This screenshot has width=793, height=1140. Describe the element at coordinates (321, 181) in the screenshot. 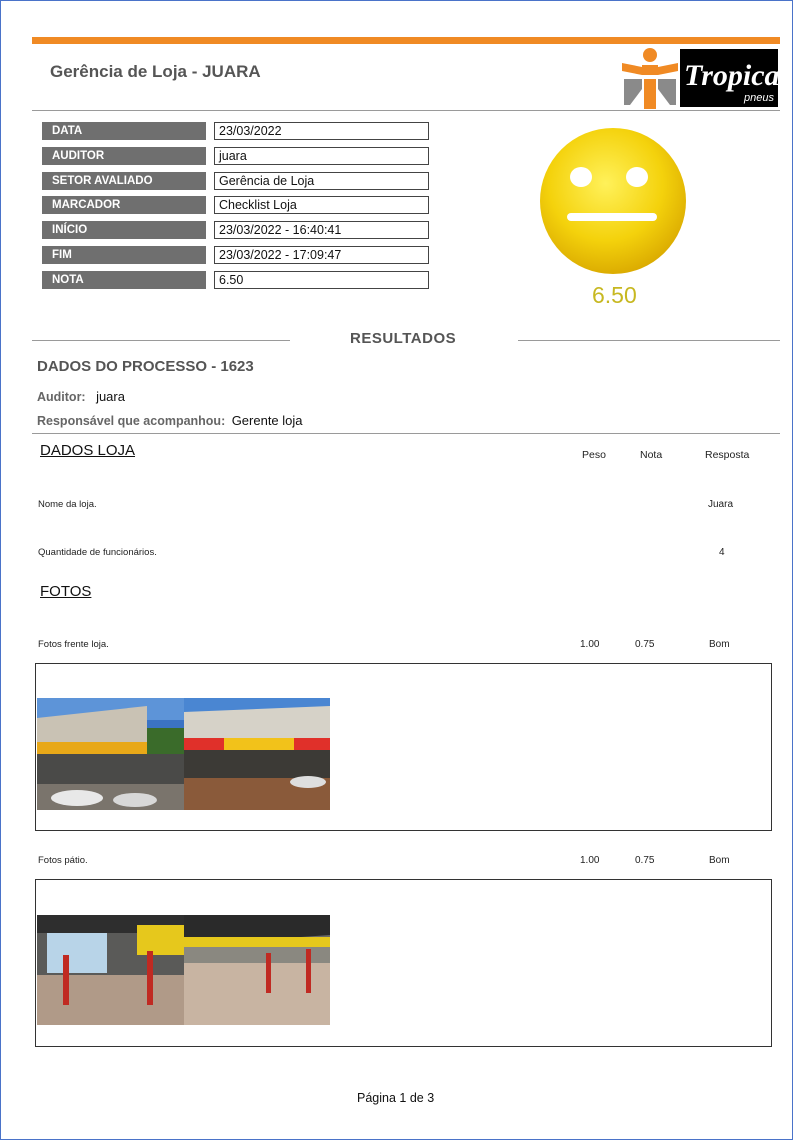

I see `field-value-setor: Gerência de Loja` at that location.